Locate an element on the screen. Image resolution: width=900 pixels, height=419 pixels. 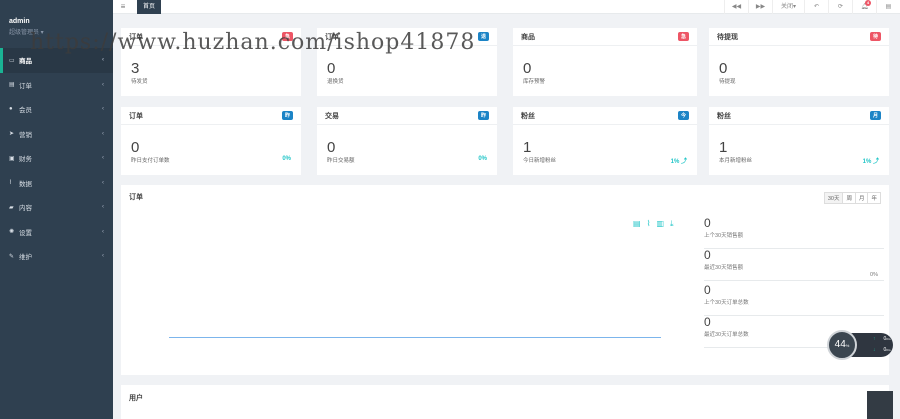
refresh-icon: ⟳ is located at coordinates (840, 7).